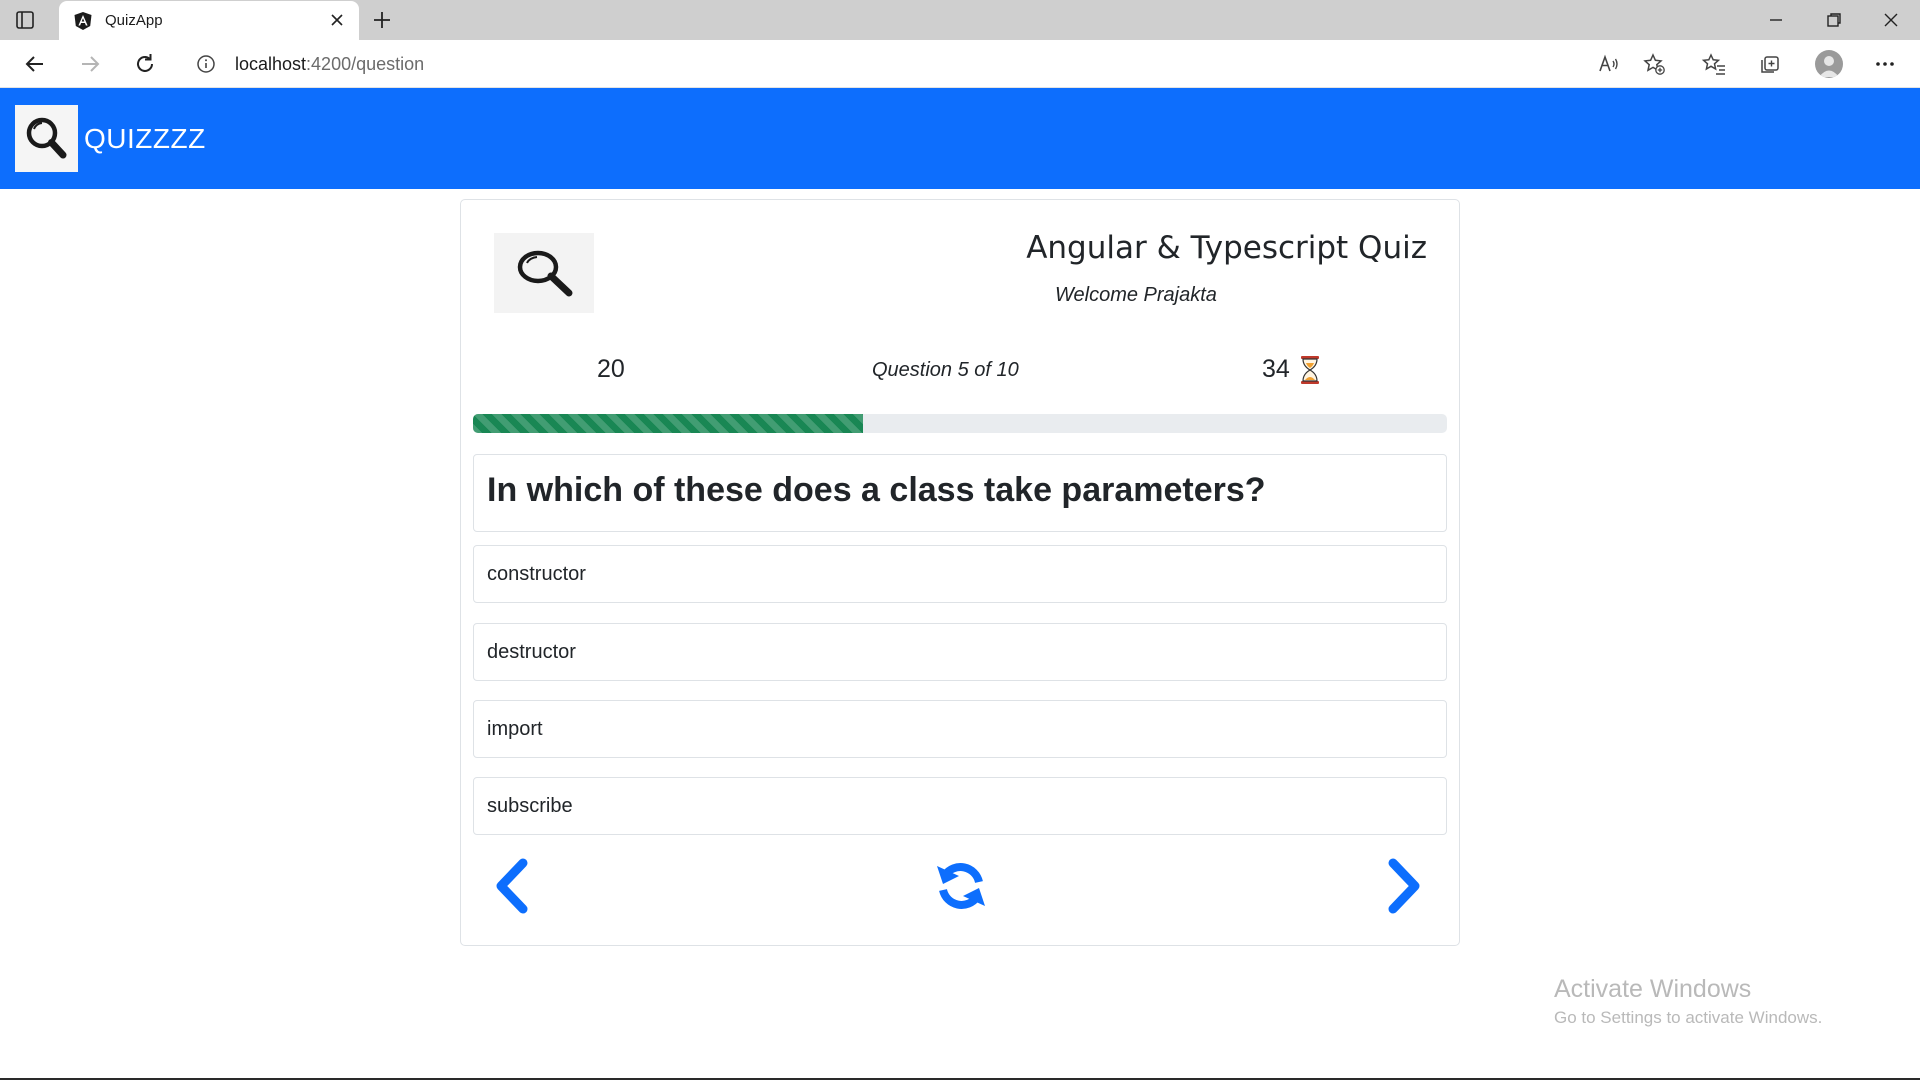 The width and height of the screenshot is (1920, 1080). What do you see at coordinates (1276, 369) in the screenshot?
I see `timer-value: 34` at bounding box center [1276, 369].